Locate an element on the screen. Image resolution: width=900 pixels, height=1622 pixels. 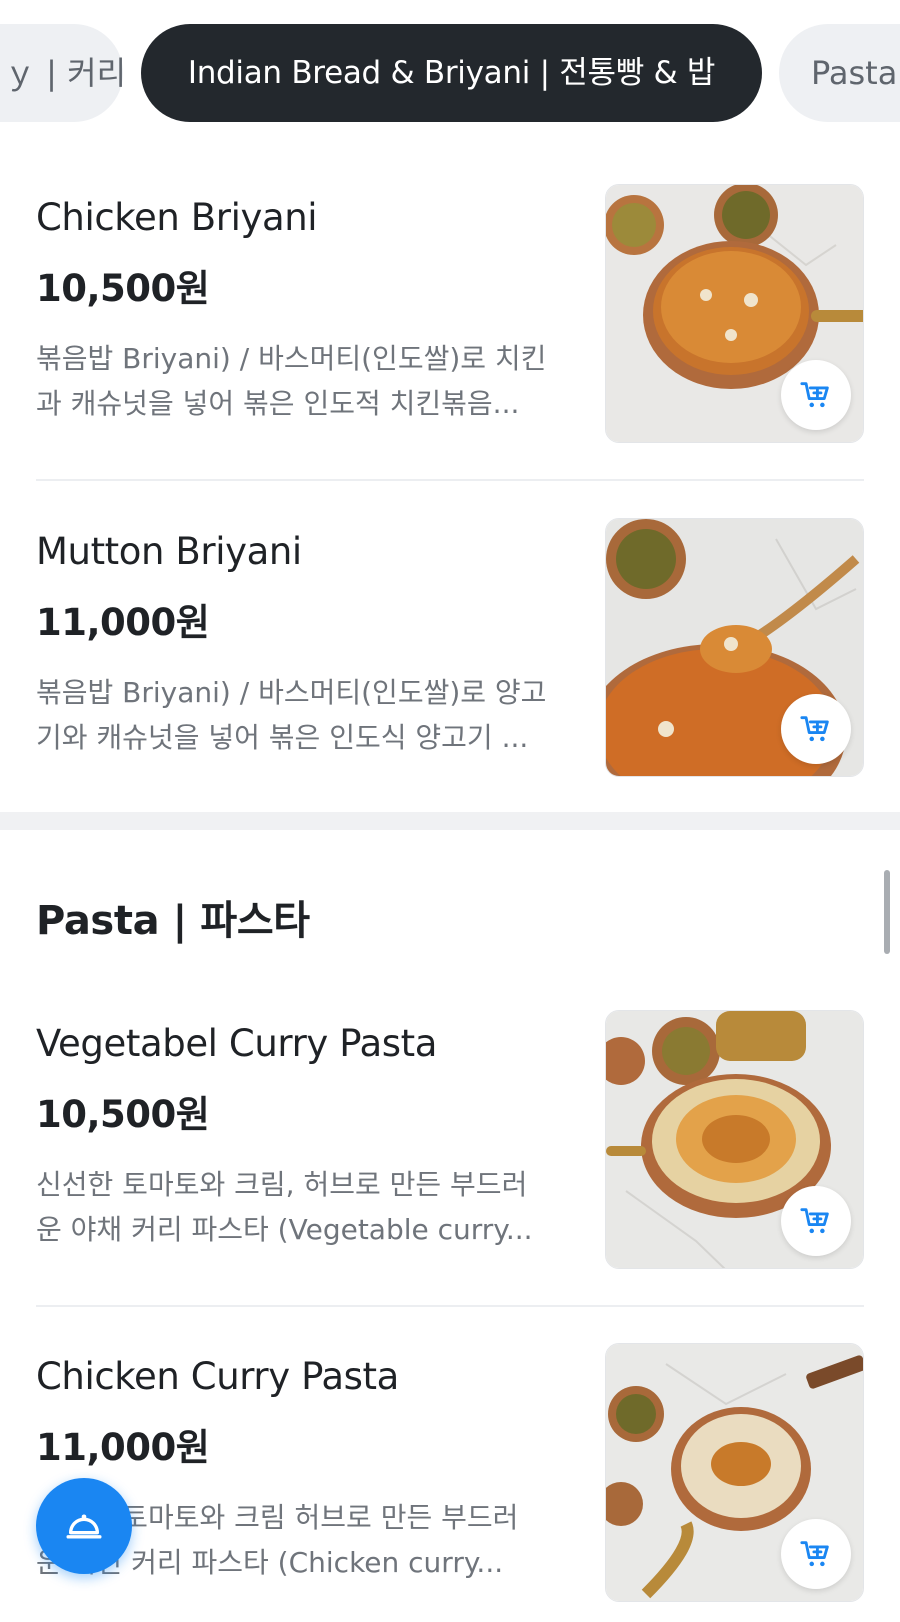
cloche-icon is located at coordinates (84, 1526).